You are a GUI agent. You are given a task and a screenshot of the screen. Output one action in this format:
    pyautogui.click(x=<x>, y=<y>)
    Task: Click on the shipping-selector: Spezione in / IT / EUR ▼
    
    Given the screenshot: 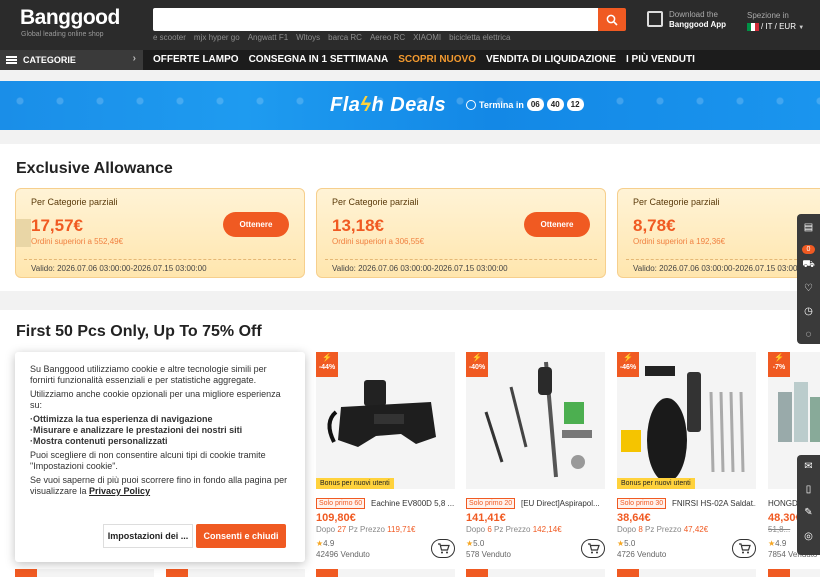 What is the action you would take?
    pyautogui.click(x=775, y=22)
    